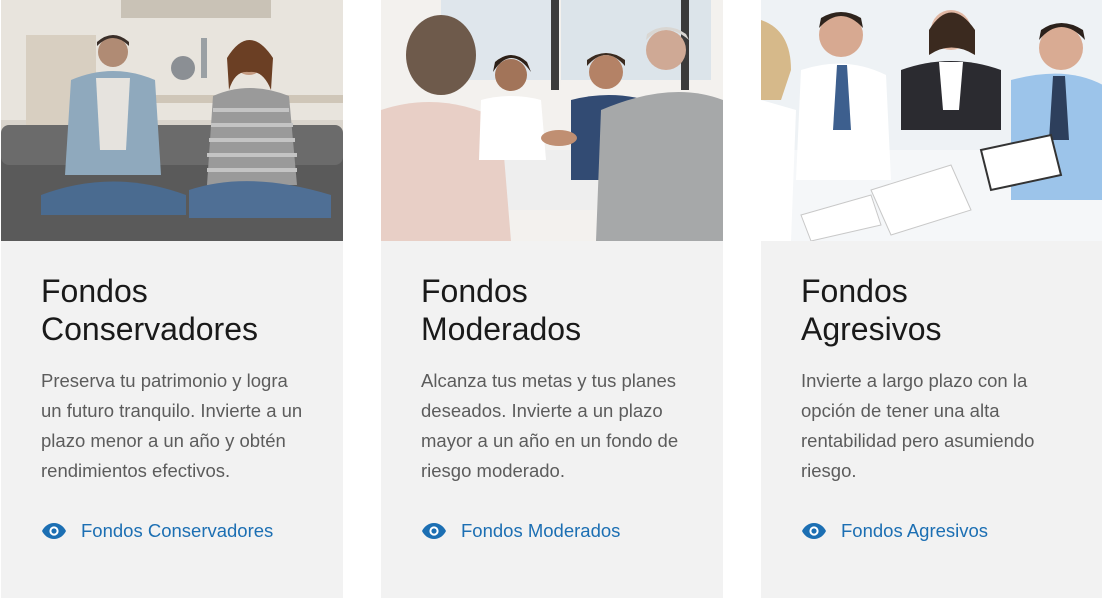  I want to click on team-meeting-photo, so click(931, 120).